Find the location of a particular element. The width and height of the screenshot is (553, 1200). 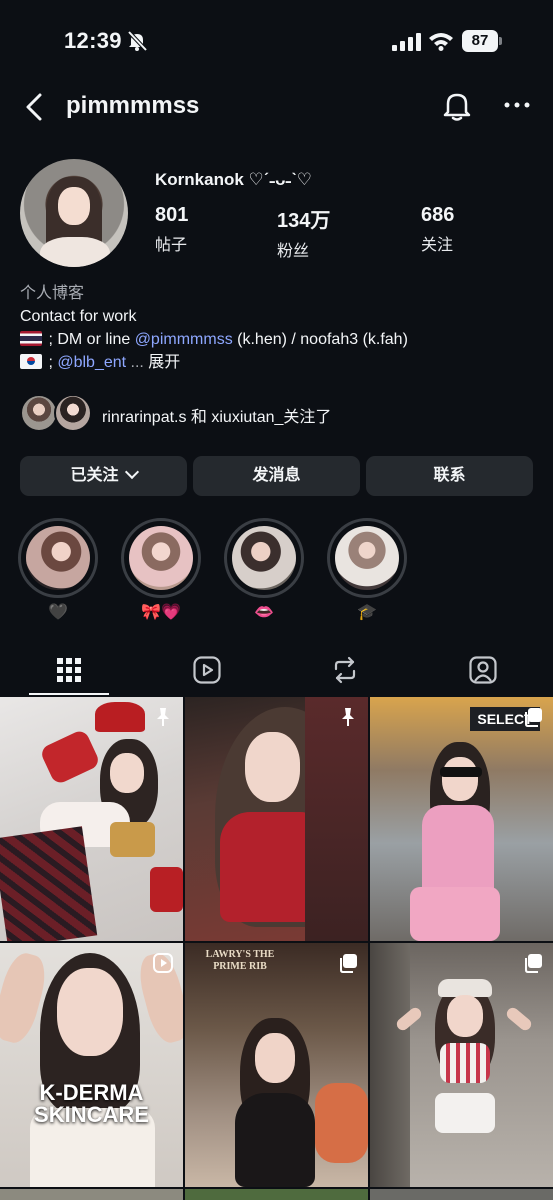

followed-by-row: rinrarinpat.s 和 xiuxiutan_关注了 is located at coordinates (280, 414).